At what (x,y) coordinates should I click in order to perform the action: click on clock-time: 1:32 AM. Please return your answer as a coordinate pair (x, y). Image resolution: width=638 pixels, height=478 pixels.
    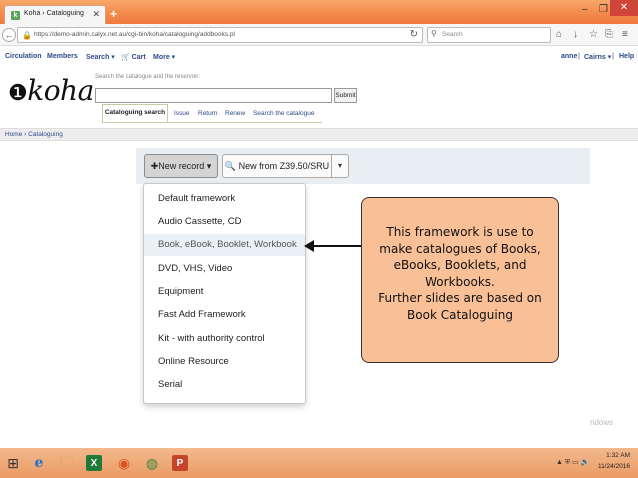
    Looking at the image, I should click on (618, 455).